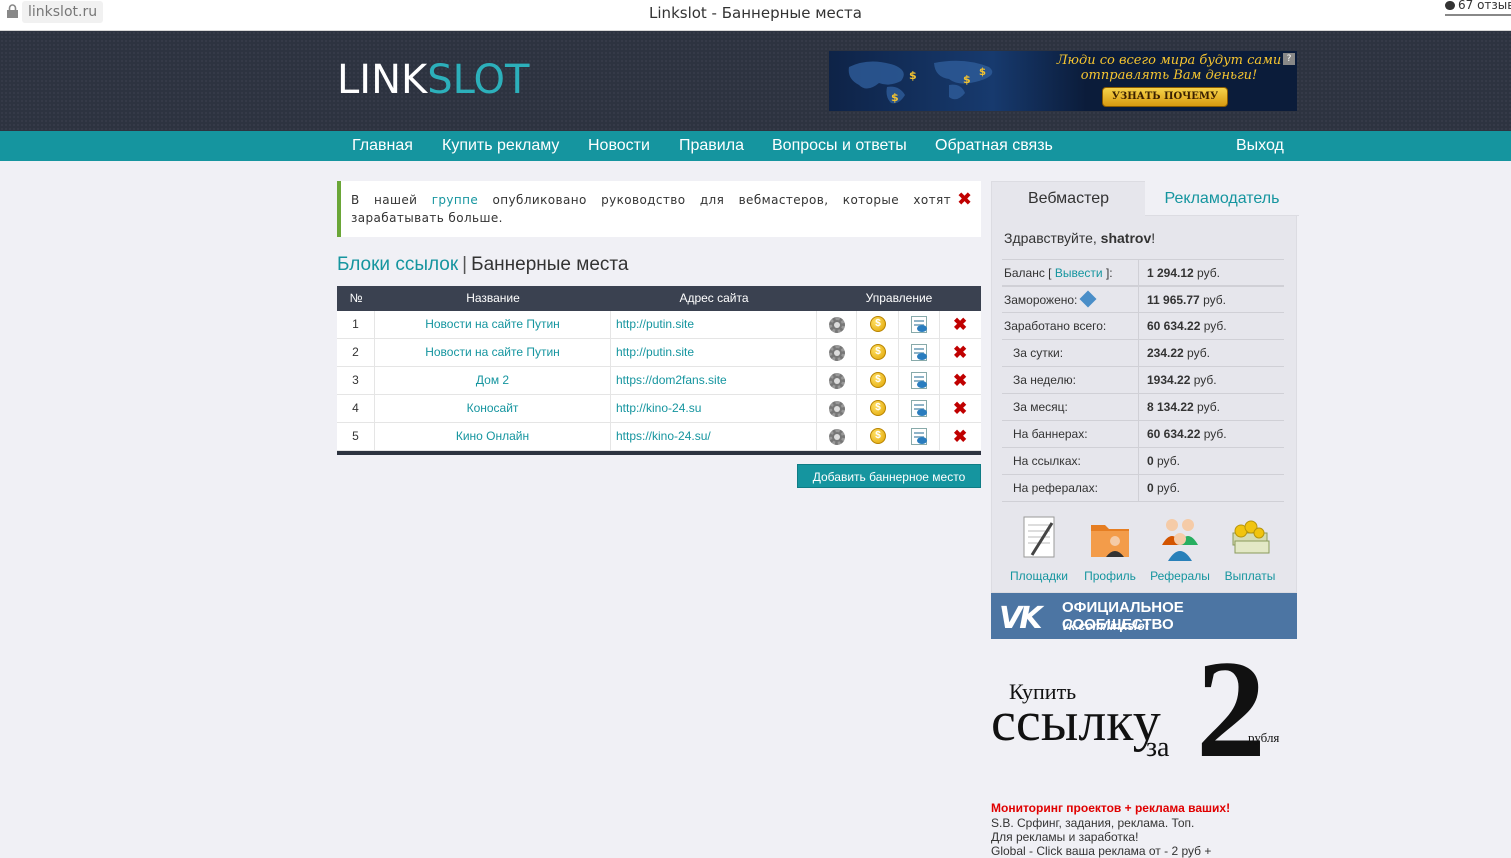  What do you see at coordinates (1064, 837) in the screenshot?
I see `text-ad-line: Для рекламы и заработка!` at bounding box center [1064, 837].